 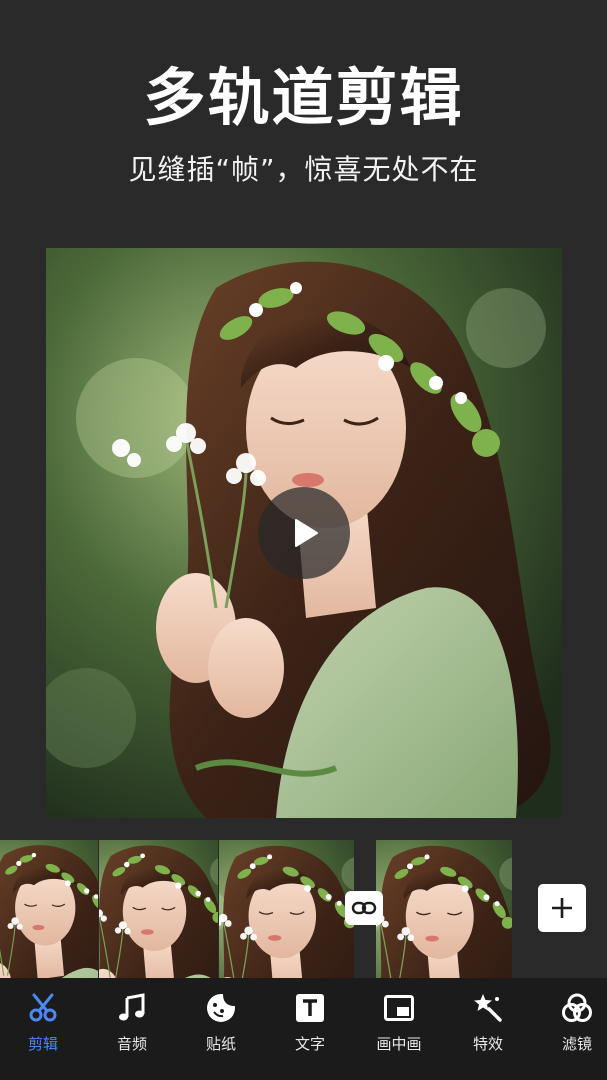 I want to click on plus-icon, so click(x=562, y=908).